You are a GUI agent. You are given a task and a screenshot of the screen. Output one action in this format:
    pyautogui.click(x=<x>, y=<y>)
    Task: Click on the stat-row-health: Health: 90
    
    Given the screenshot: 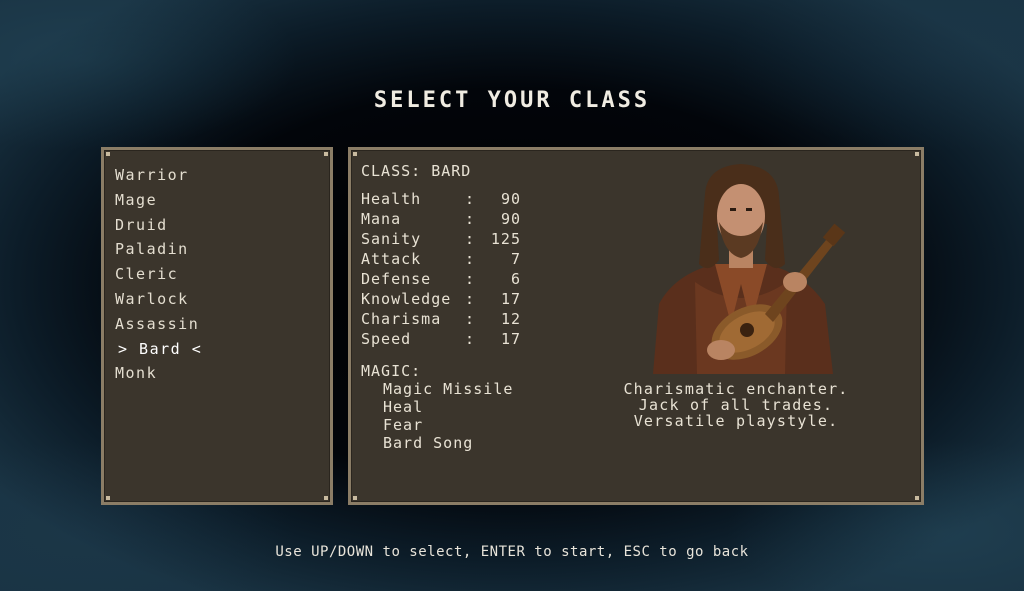 What is the action you would take?
    pyautogui.click(x=441, y=199)
    